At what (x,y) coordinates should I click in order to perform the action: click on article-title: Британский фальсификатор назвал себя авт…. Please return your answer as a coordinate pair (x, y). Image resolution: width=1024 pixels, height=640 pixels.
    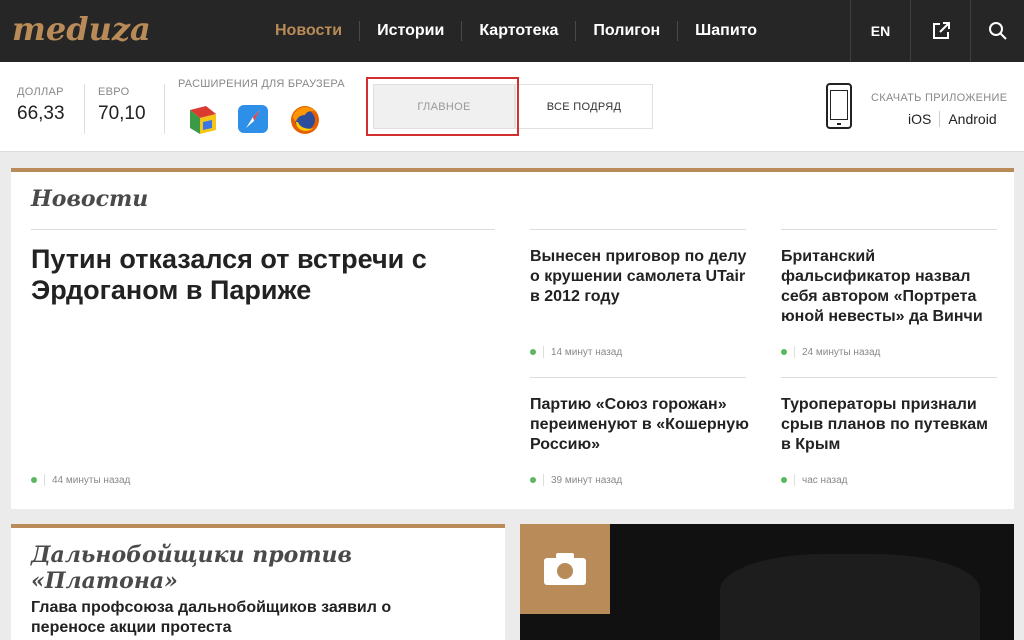
    Looking at the image, I should click on (891, 287).